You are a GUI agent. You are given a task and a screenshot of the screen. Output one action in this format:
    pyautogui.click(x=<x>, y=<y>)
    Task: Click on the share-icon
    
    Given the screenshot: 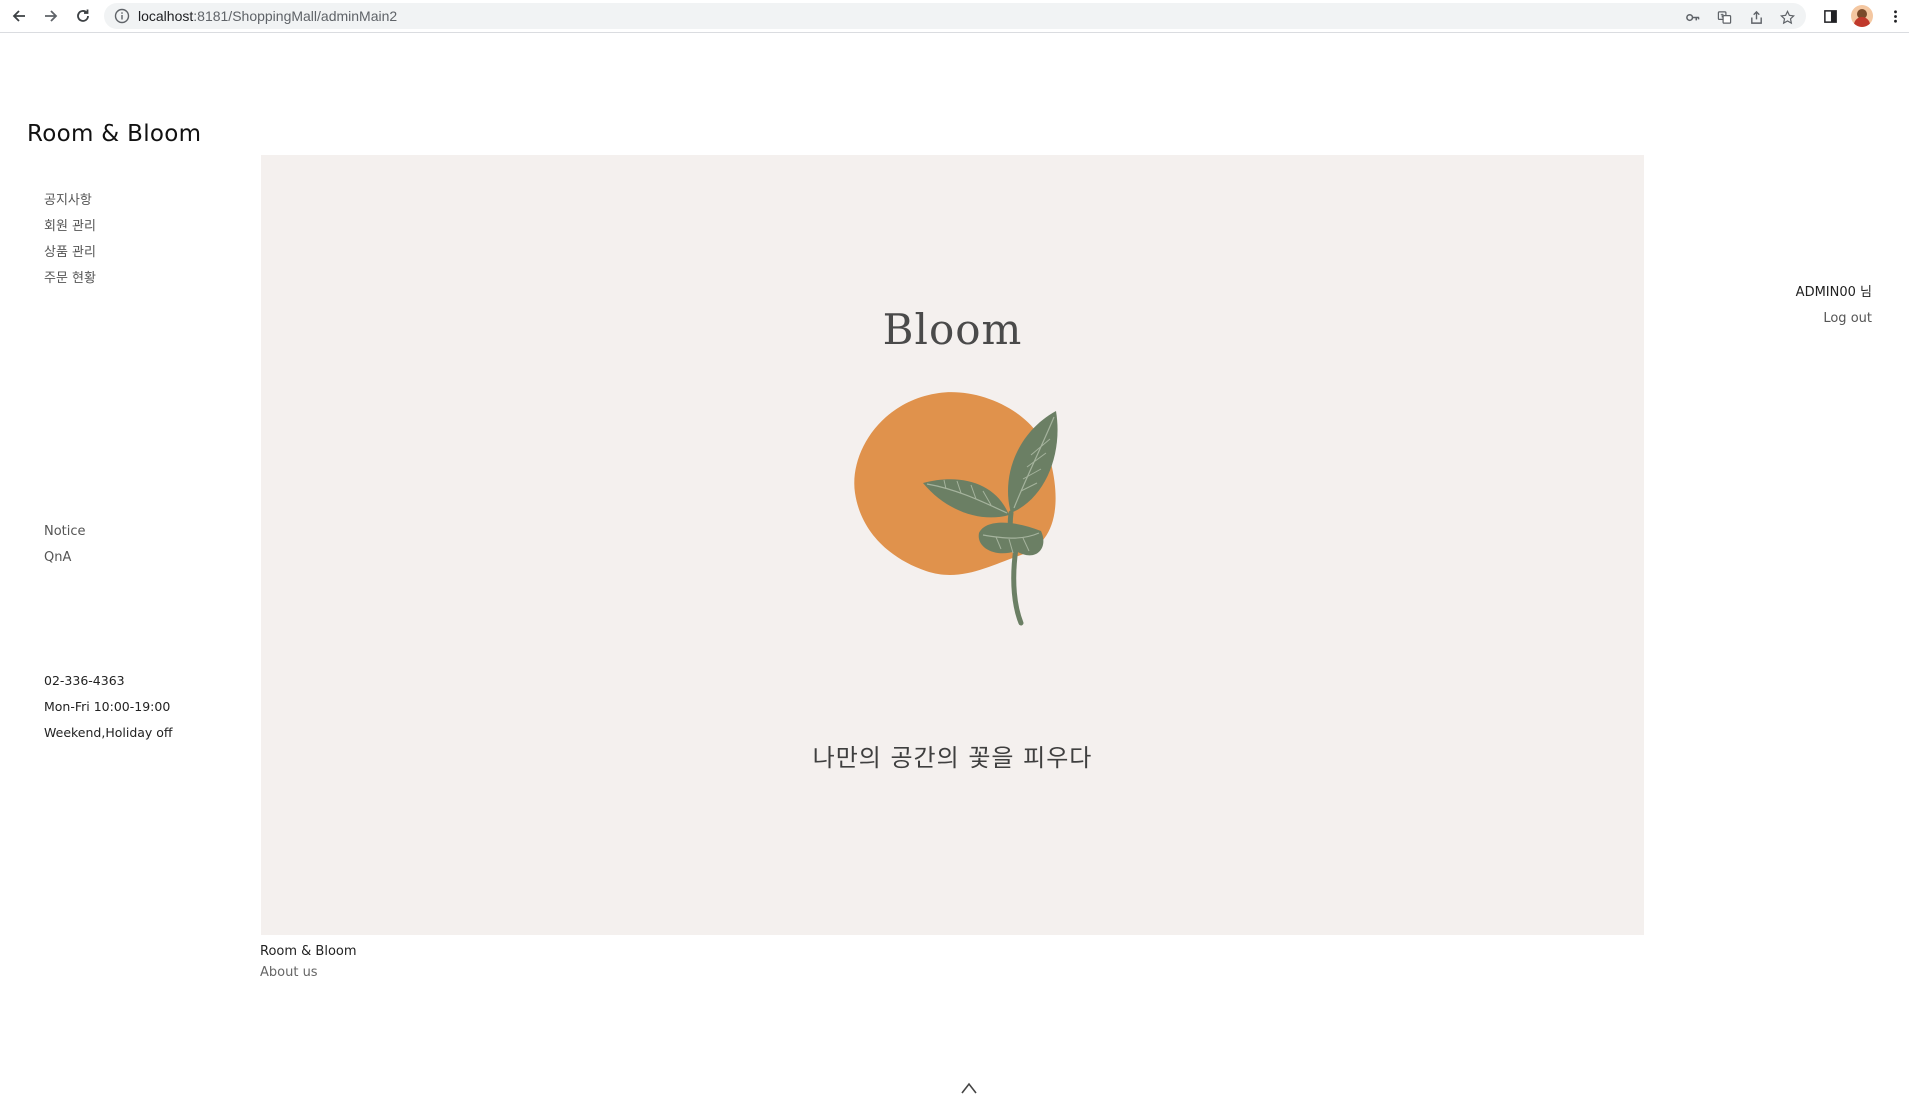 What is the action you would take?
    pyautogui.click(x=1756, y=17)
    